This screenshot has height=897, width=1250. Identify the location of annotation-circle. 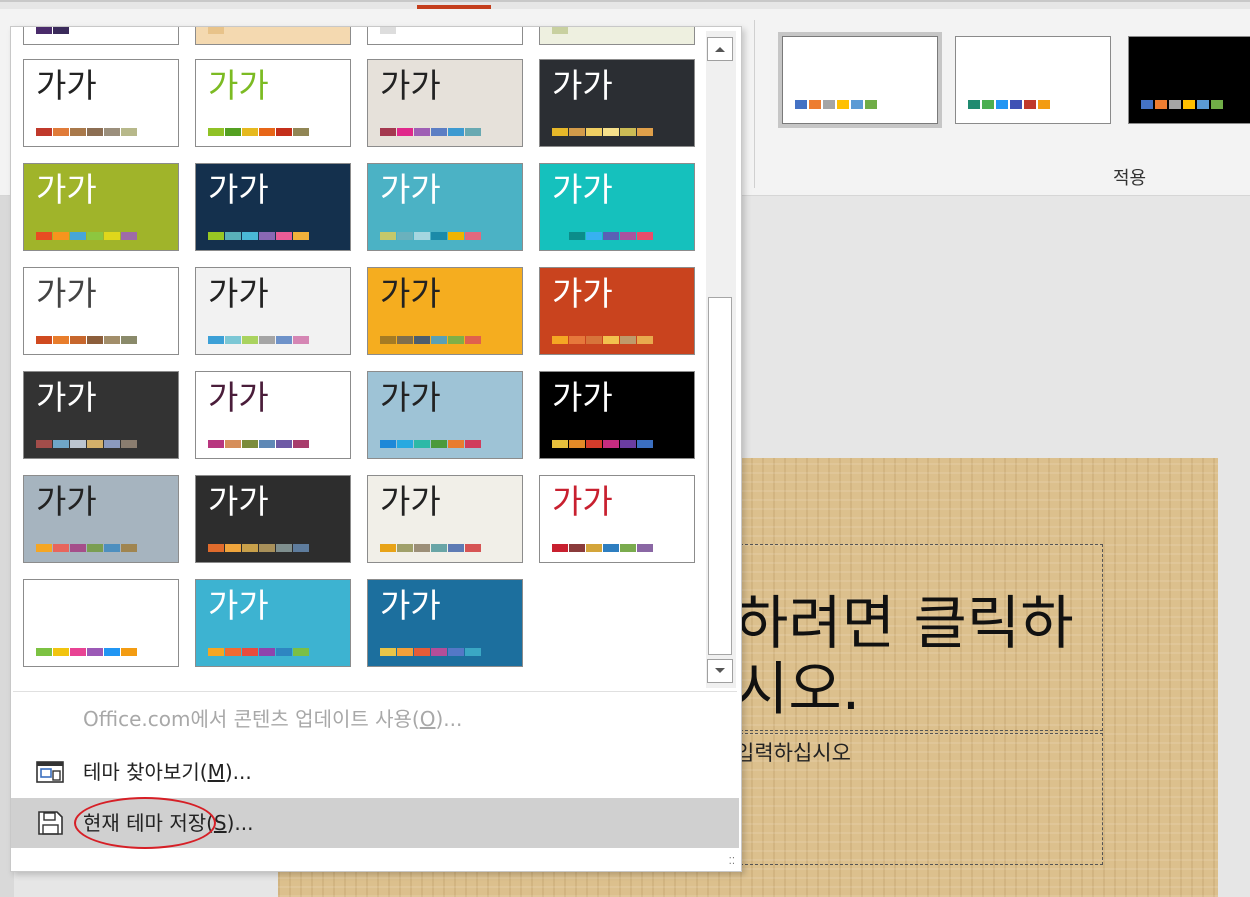
(145, 823).